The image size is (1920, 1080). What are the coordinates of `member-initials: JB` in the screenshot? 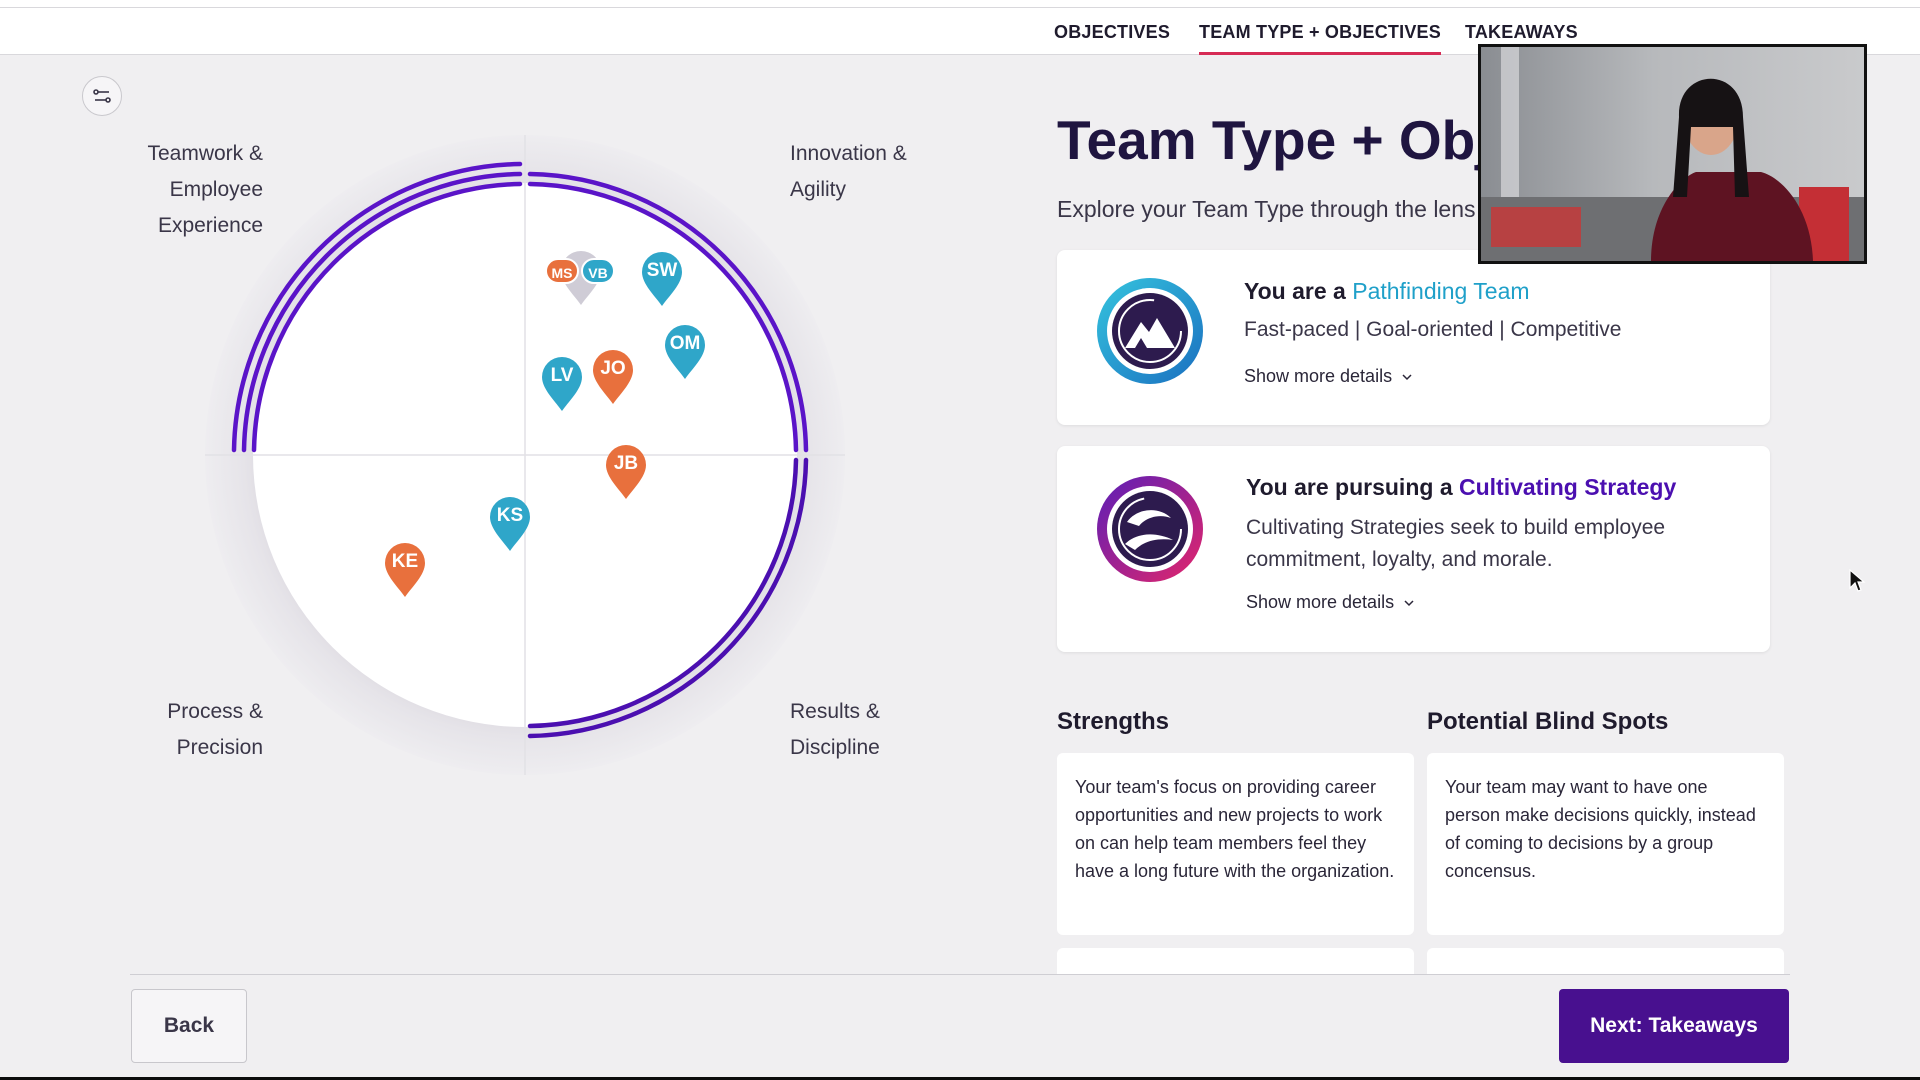 It's located at (626, 463).